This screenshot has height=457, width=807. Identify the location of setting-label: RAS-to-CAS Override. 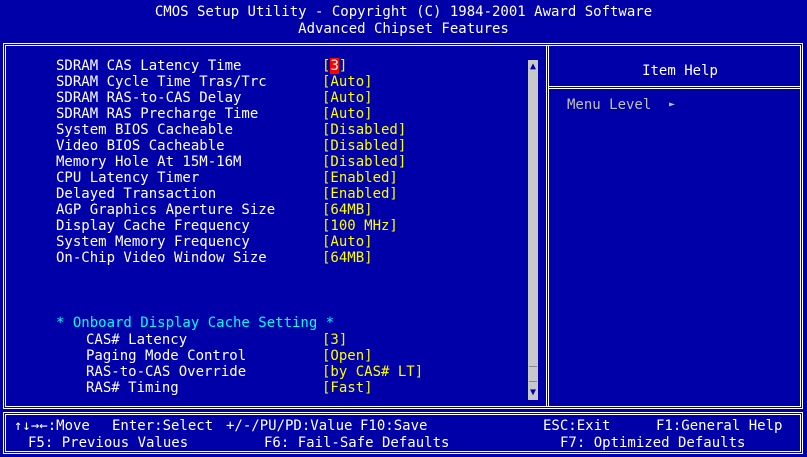
(166, 372).